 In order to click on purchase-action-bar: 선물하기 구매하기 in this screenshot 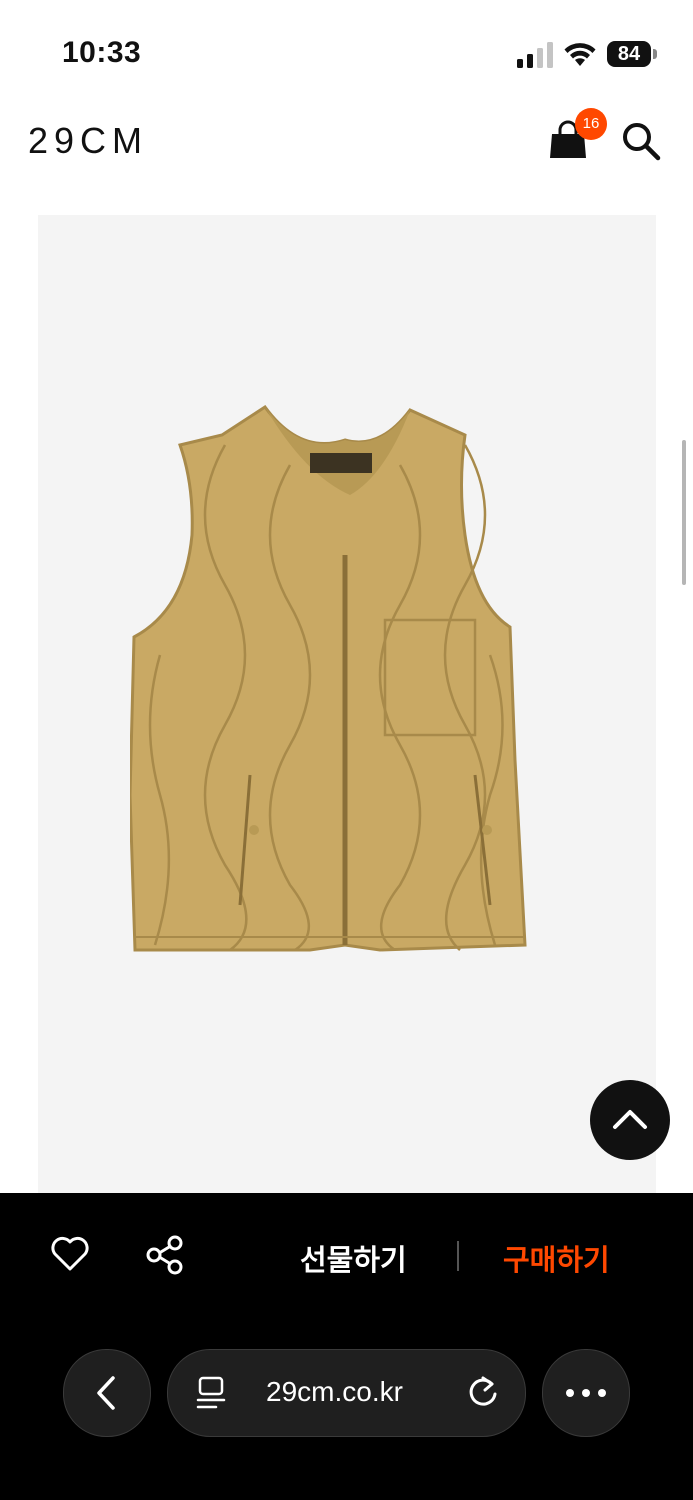, I will do `click(346, 1258)`.